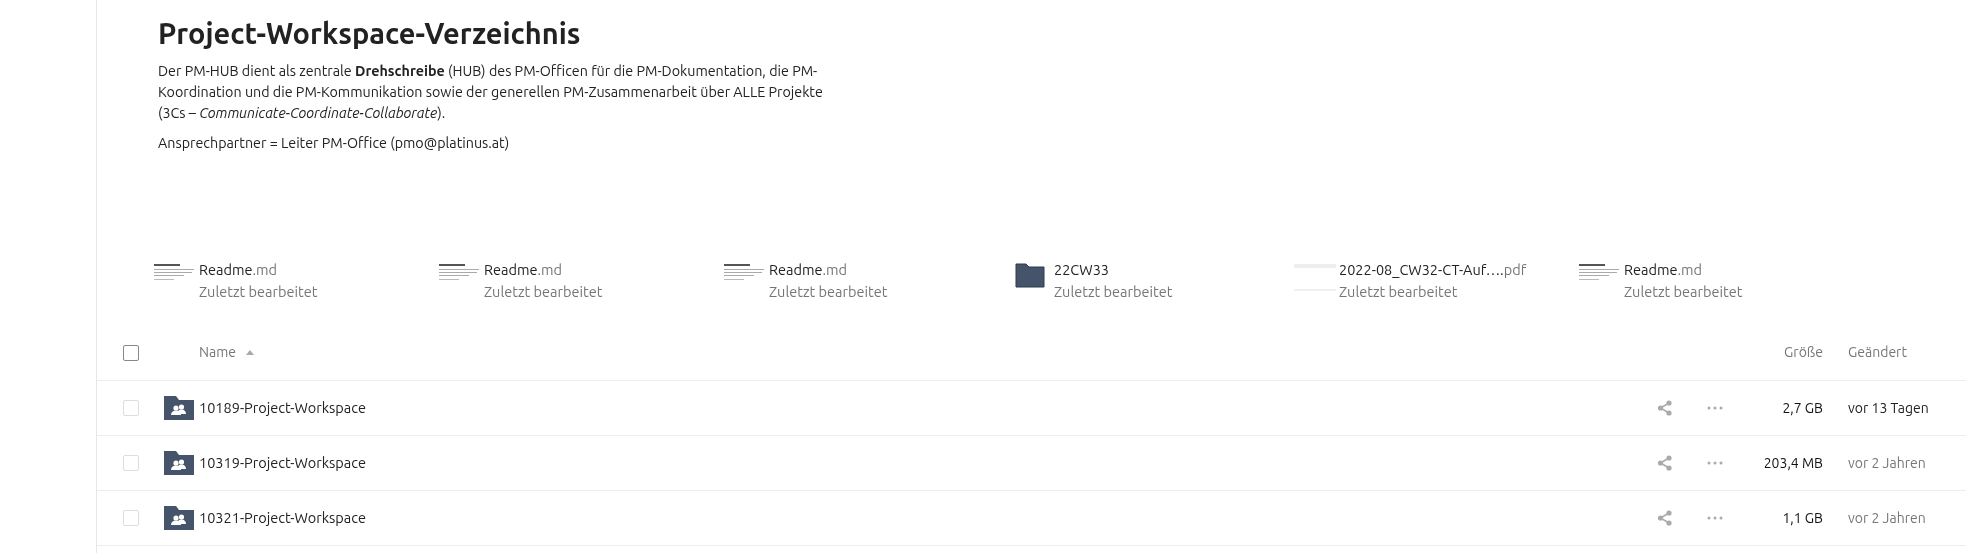  What do you see at coordinates (1031, 518) in the screenshot?
I see `folder-row: 10321-Project-Workspace 1,1 GB vor 2 Jahren` at bounding box center [1031, 518].